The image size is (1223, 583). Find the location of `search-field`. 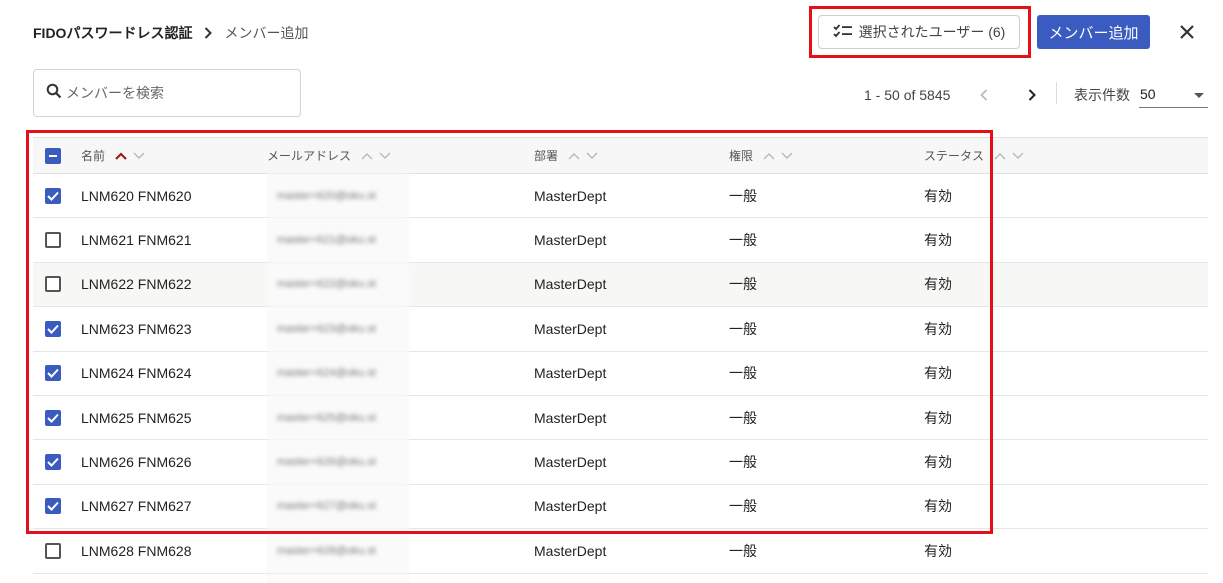

search-field is located at coordinates (167, 93).